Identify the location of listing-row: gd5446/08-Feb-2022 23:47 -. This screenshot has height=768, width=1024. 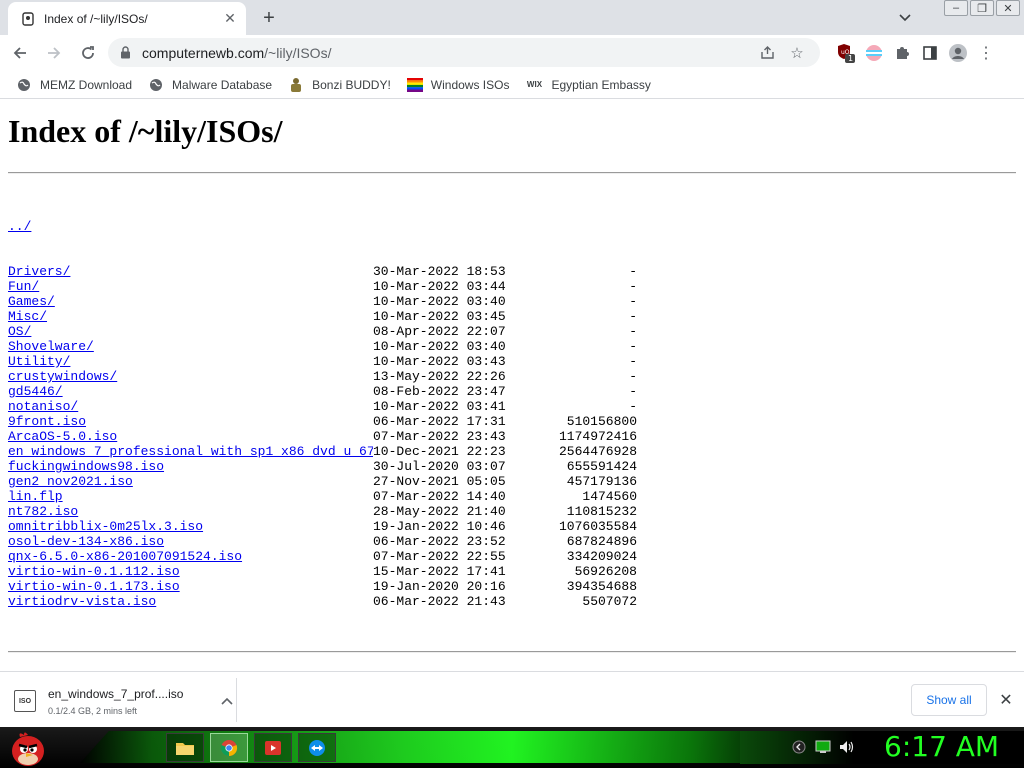
(512, 391).